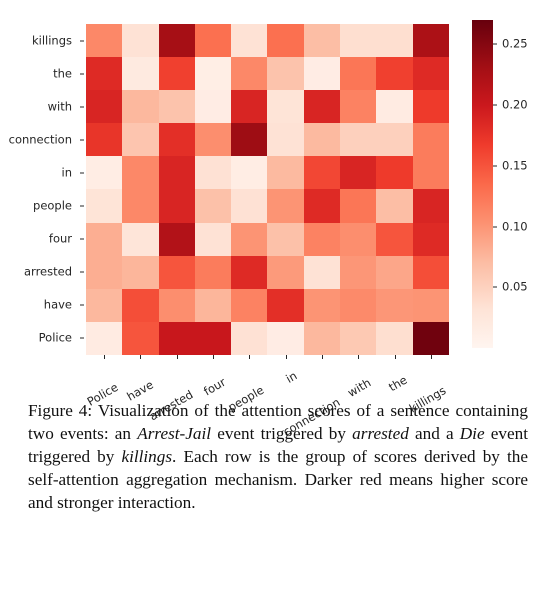  I want to click on x-tick-label-the: the, so click(397, 383).